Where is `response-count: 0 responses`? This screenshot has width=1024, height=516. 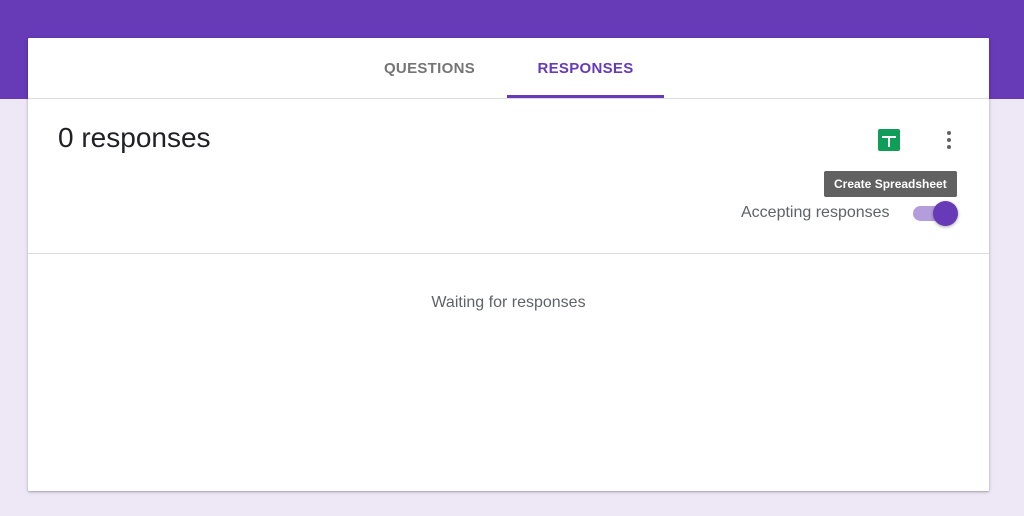 response-count: 0 responses is located at coordinates (134, 137).